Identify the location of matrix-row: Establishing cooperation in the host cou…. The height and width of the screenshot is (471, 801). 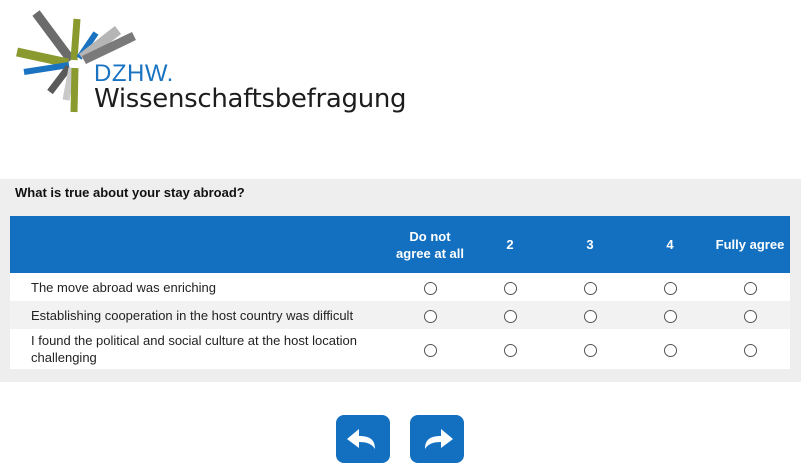
(400, 315).